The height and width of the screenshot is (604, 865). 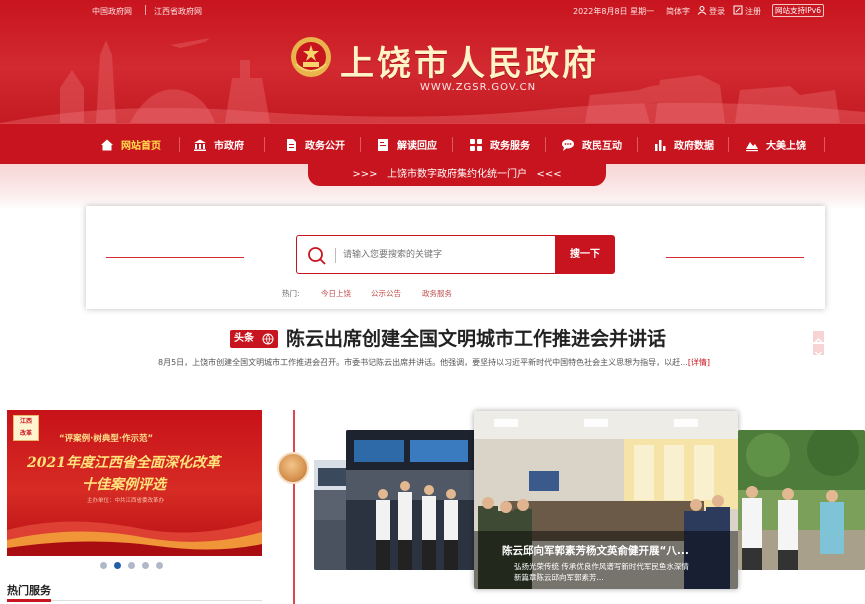 What do you see at coordinates (601, 566) in the screenshot?
I see `featured-subtitle-line1: 弘扬光荣传统 传承优良作风谱写新时代军民鱼水深情` at bounding box center [601, 566].